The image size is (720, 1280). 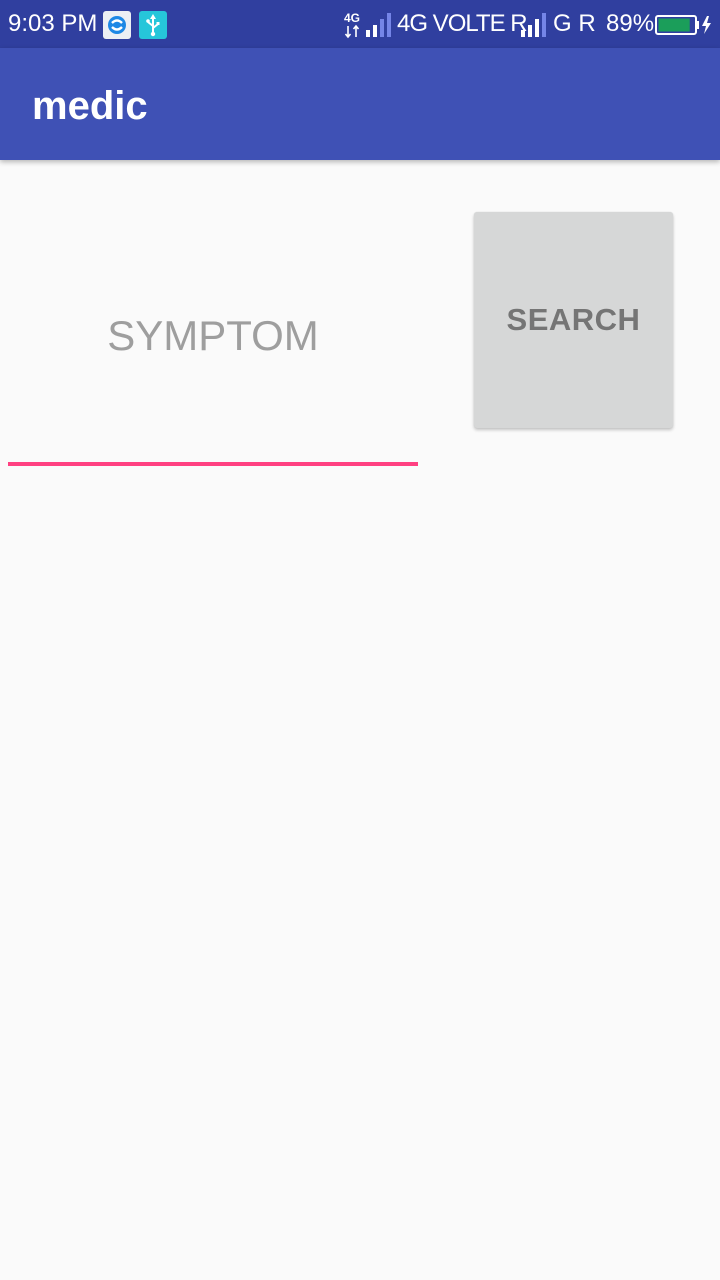 I want to click on status-time: 9:03 PM, so click(x=53, y=23).